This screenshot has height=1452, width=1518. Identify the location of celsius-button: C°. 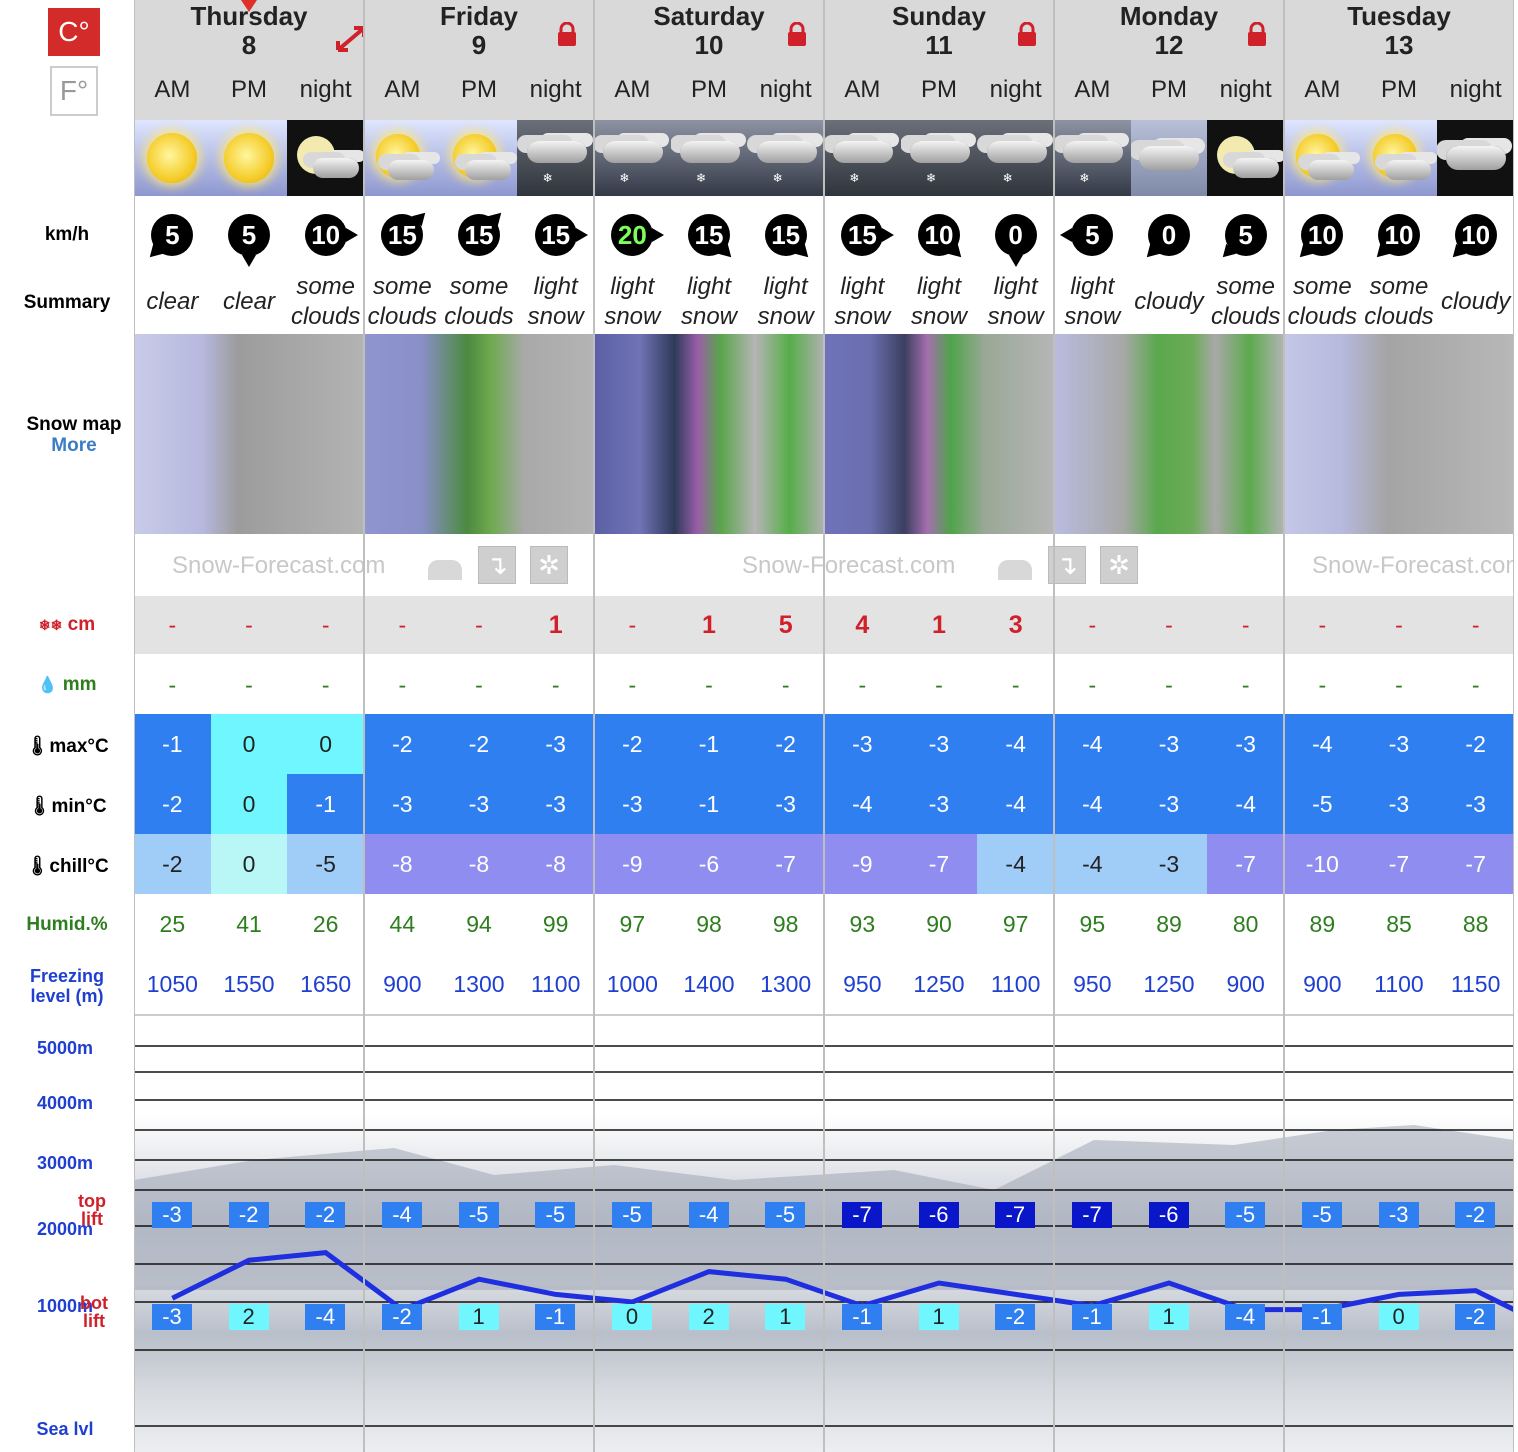
(74, 32).